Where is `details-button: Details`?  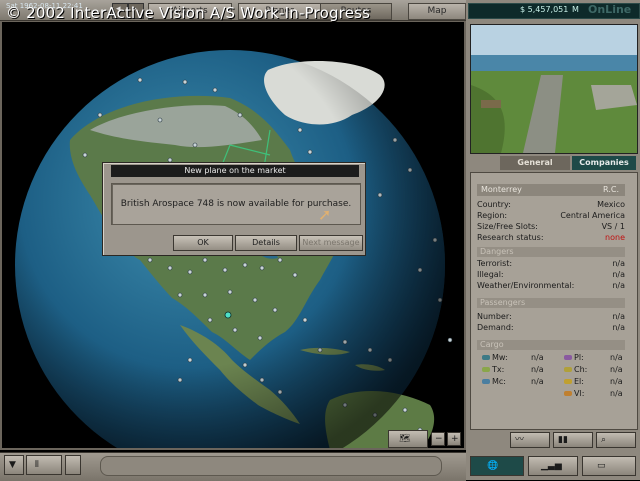
details-button: Details is located at coordinates (266, 243).